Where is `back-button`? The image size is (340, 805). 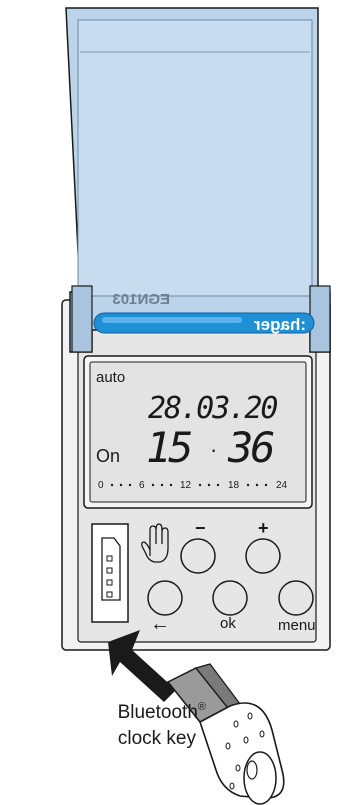
back-button is located at coordinates (165, 598).